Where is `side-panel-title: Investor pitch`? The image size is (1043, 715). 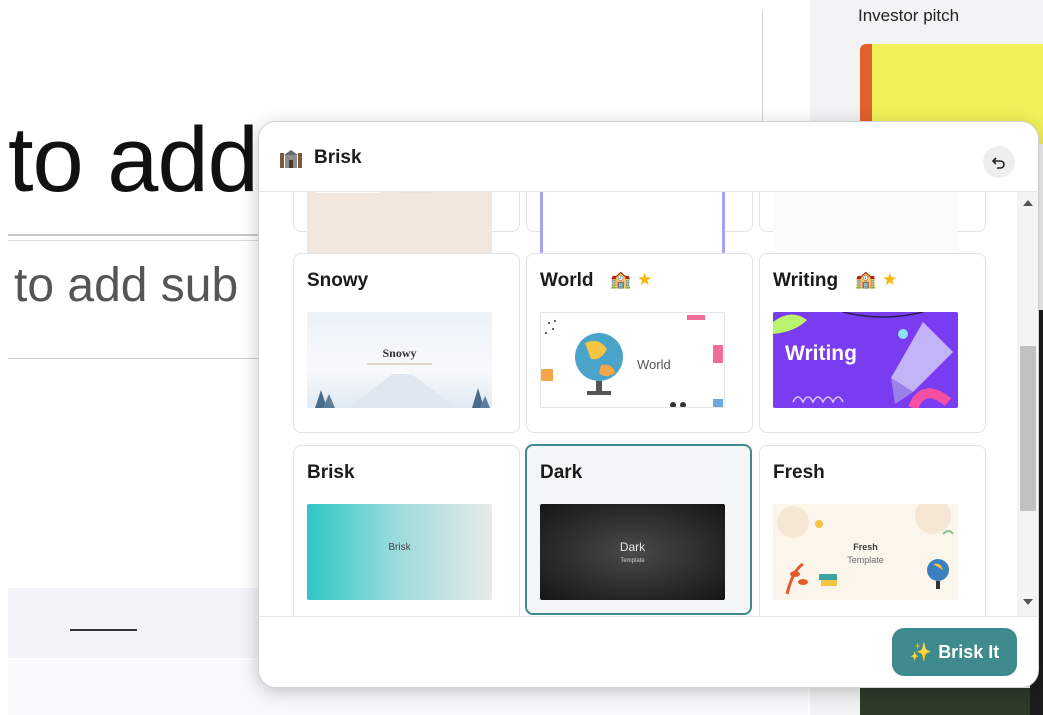 side-panel-title: Investor pitch is located at coordinates (909, 15).